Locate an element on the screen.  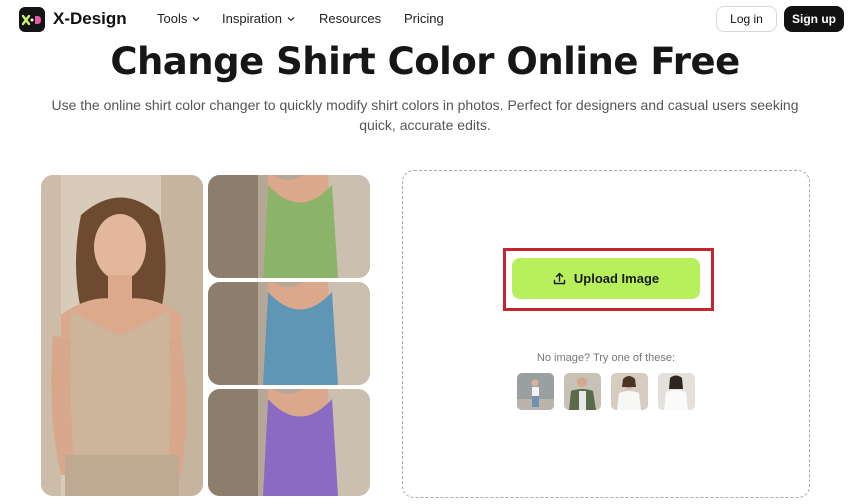
upload-image-button: Upload Image is located at coordinates (606, 278).